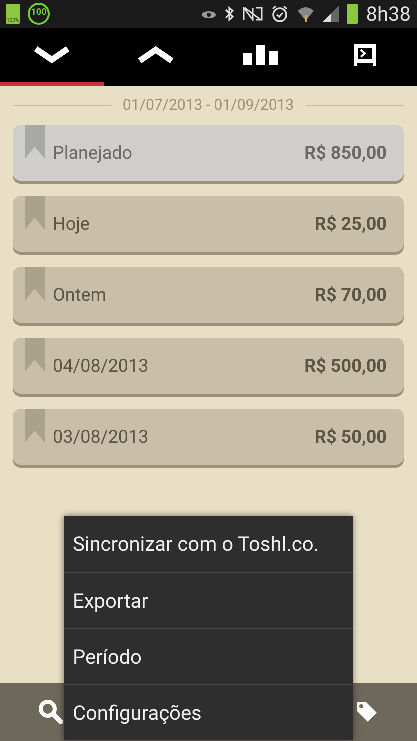 The image size is (417, 741). Describe the element at coordinates (280, 14) in the screenshot. I see `alarm-clock-icon` at that location.